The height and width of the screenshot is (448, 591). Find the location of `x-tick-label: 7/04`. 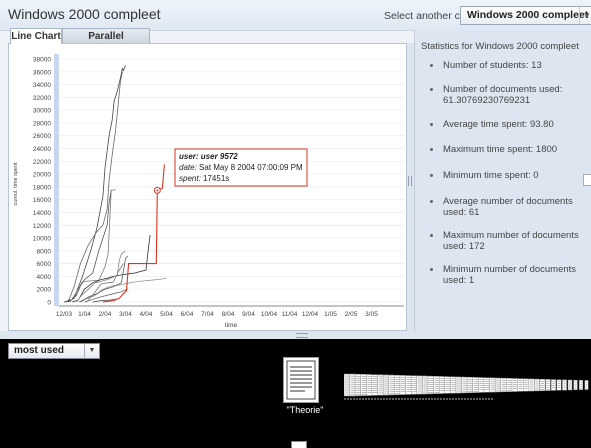

x-tick-label: 7/04 is located at coordinates (207, 314).